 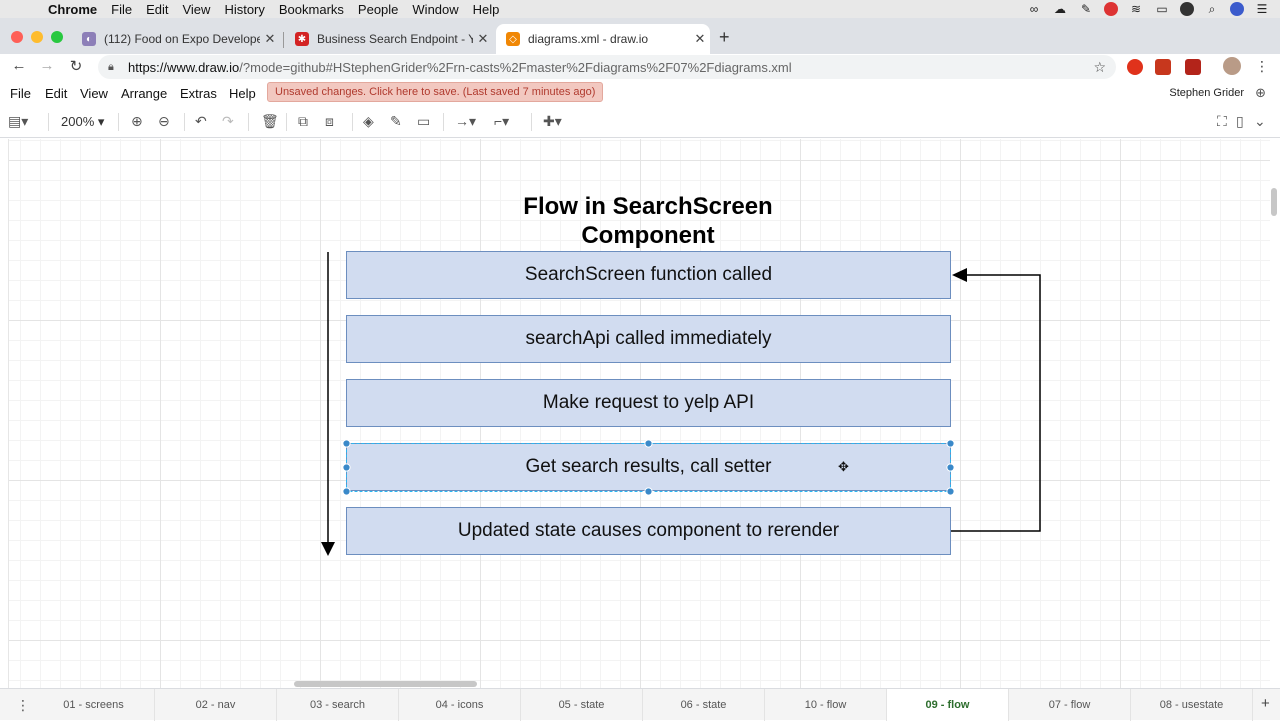 I want to click on zoom-select: 200% ▾, so click(x=82, y=122).